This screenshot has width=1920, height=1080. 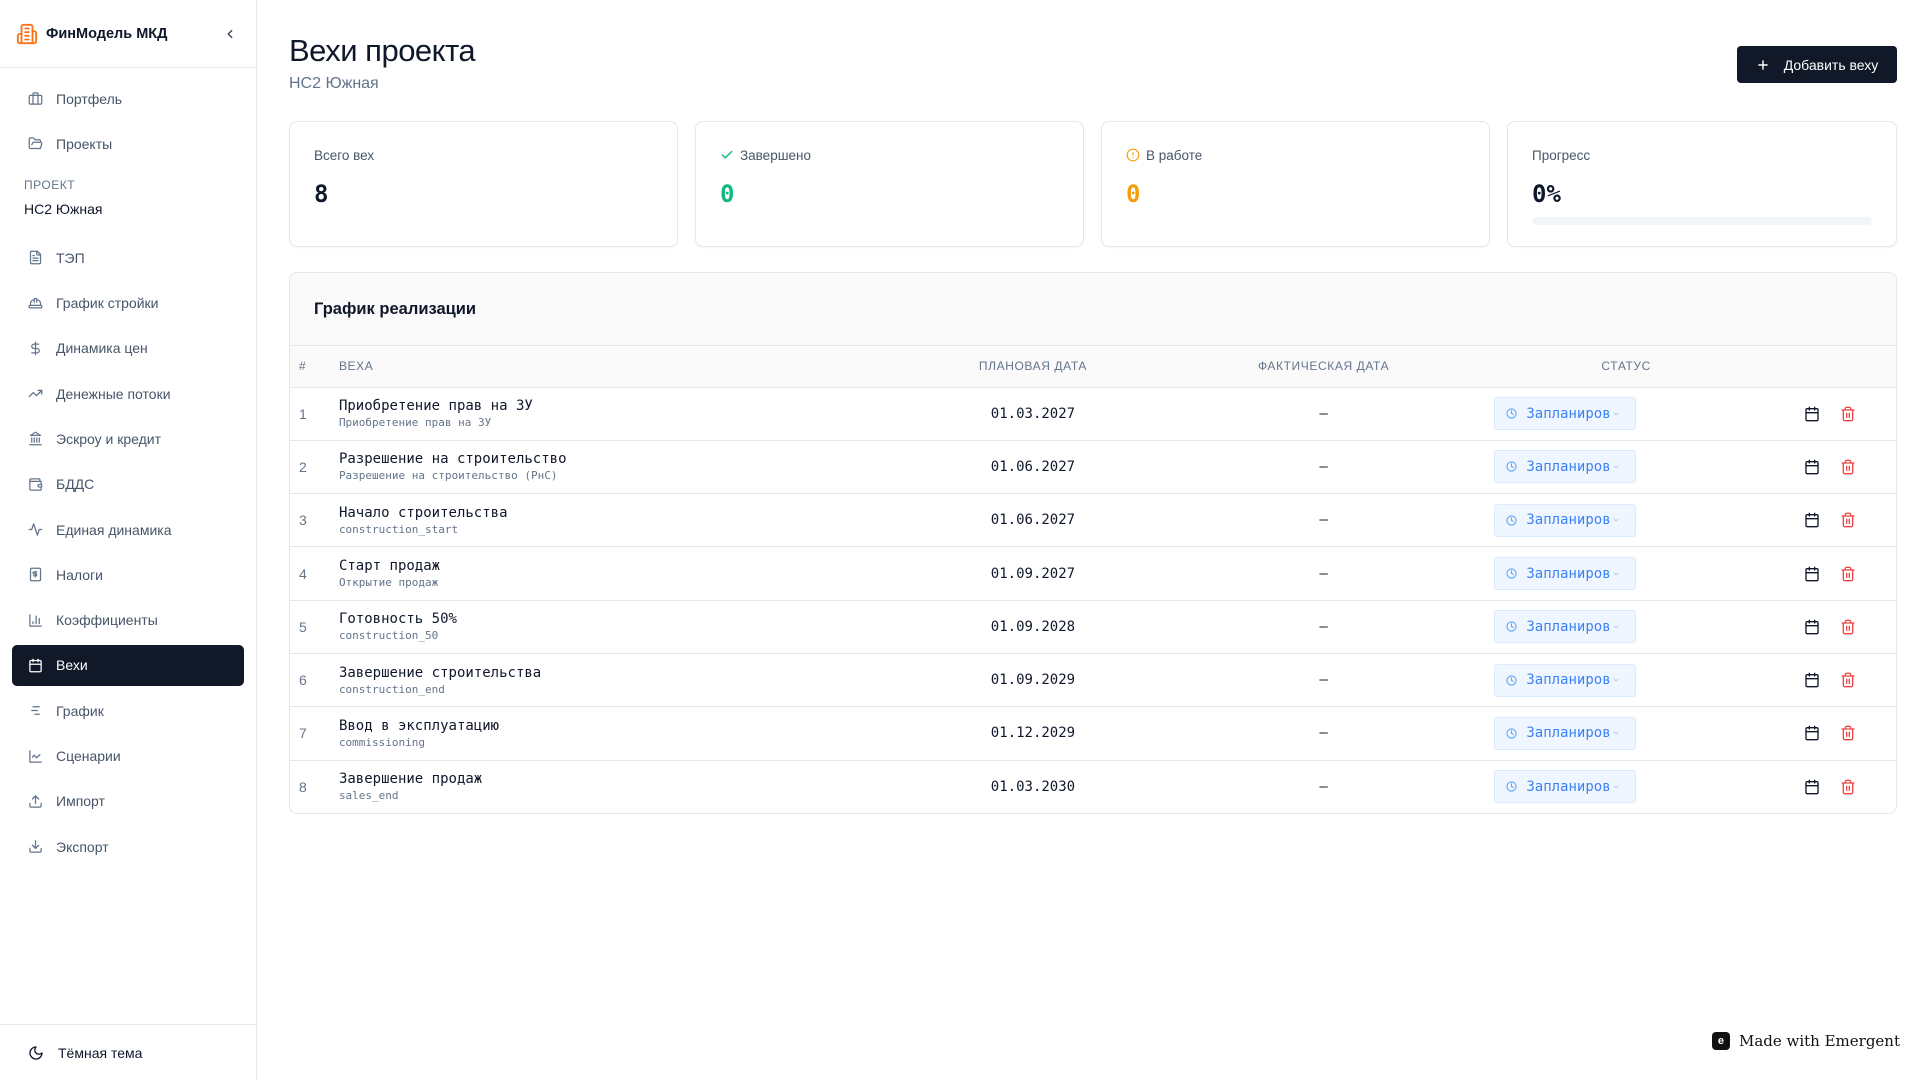 I want to click on col-num: #, so click(x=314, y=367).